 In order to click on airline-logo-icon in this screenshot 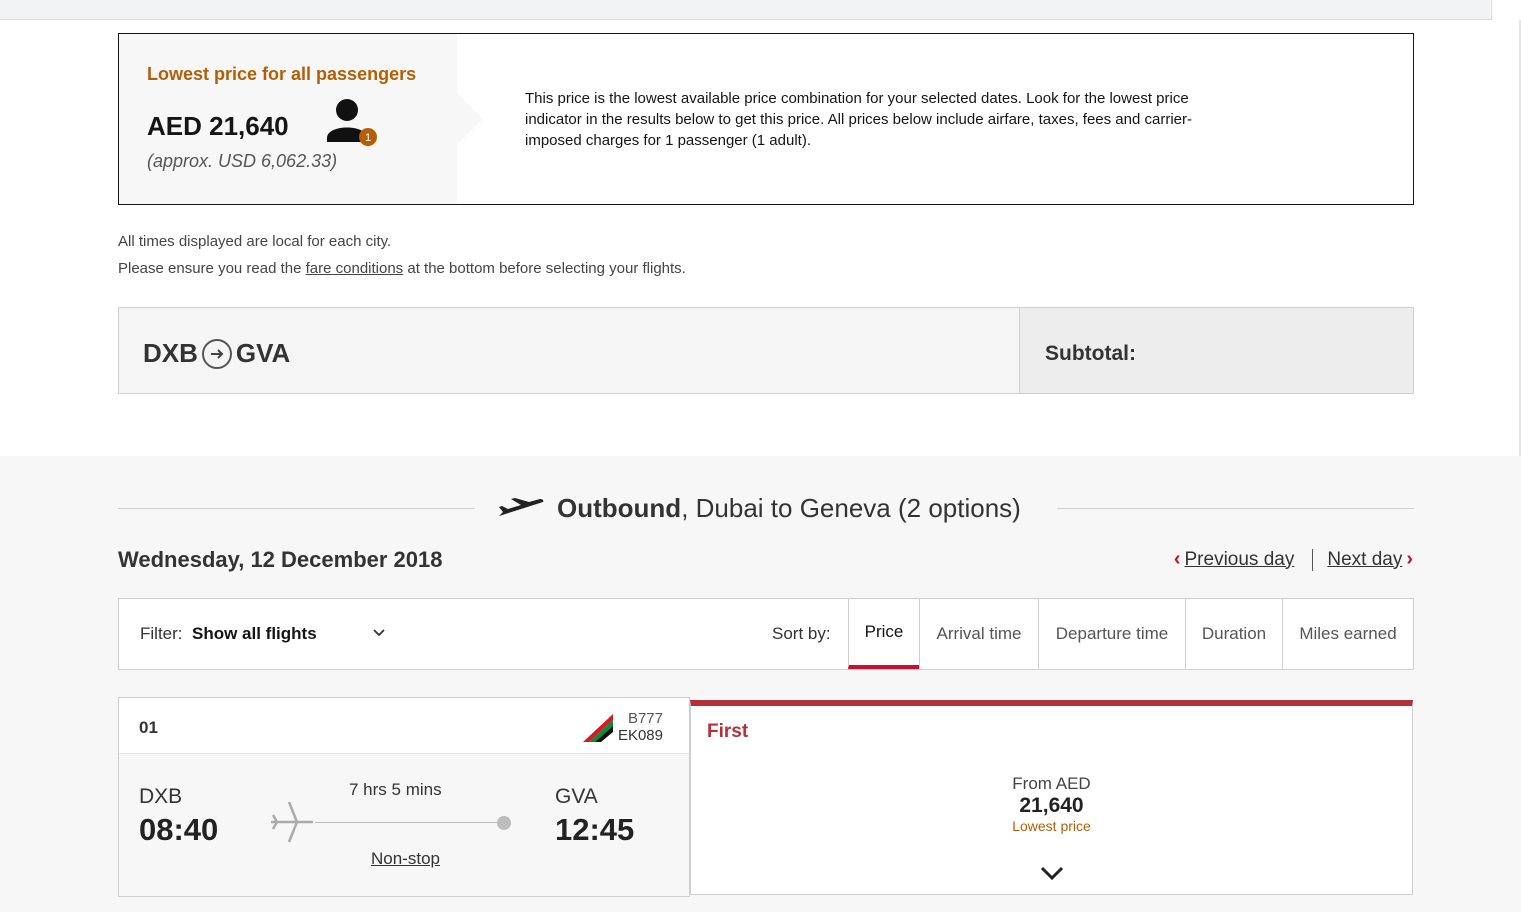, I will do `click(598, 728)`.